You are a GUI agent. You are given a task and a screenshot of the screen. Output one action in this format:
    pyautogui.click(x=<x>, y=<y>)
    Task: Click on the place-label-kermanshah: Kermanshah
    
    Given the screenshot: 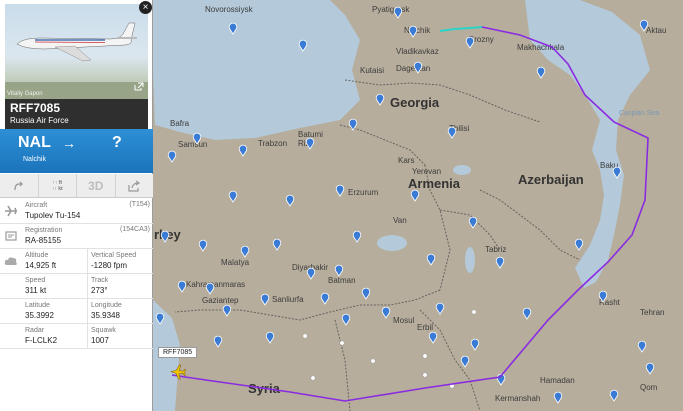 What is the action you would take?
    pyautogui.click(x=517, y=398)
    